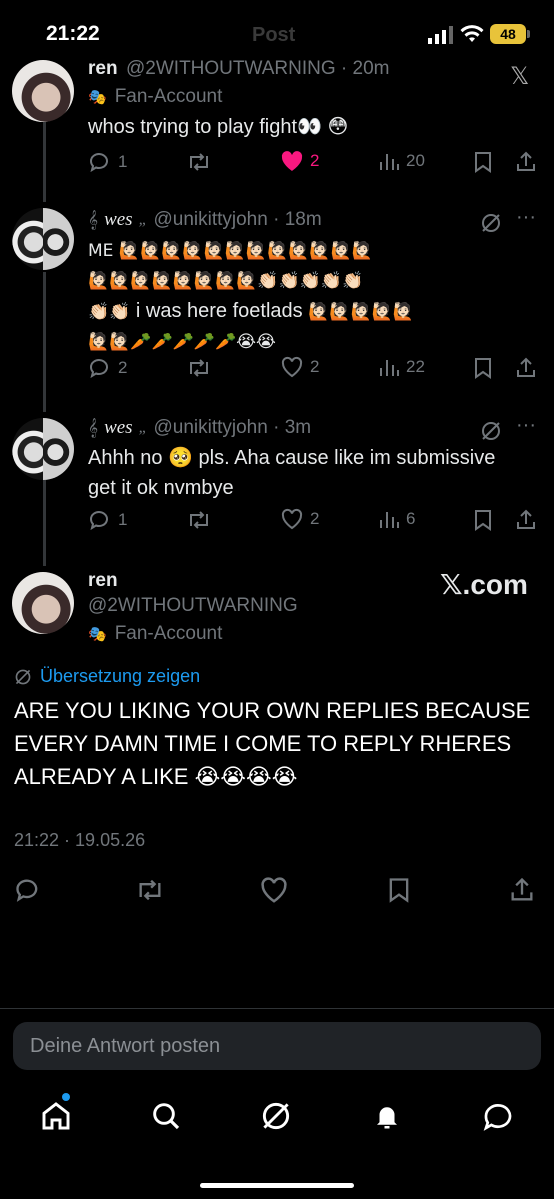 The height and width of the screenshot is (1199, 554). What do you see at coordinates (415, 366) in the screenshot?
I see `views-count: 22` at bounding box center [415, 366].